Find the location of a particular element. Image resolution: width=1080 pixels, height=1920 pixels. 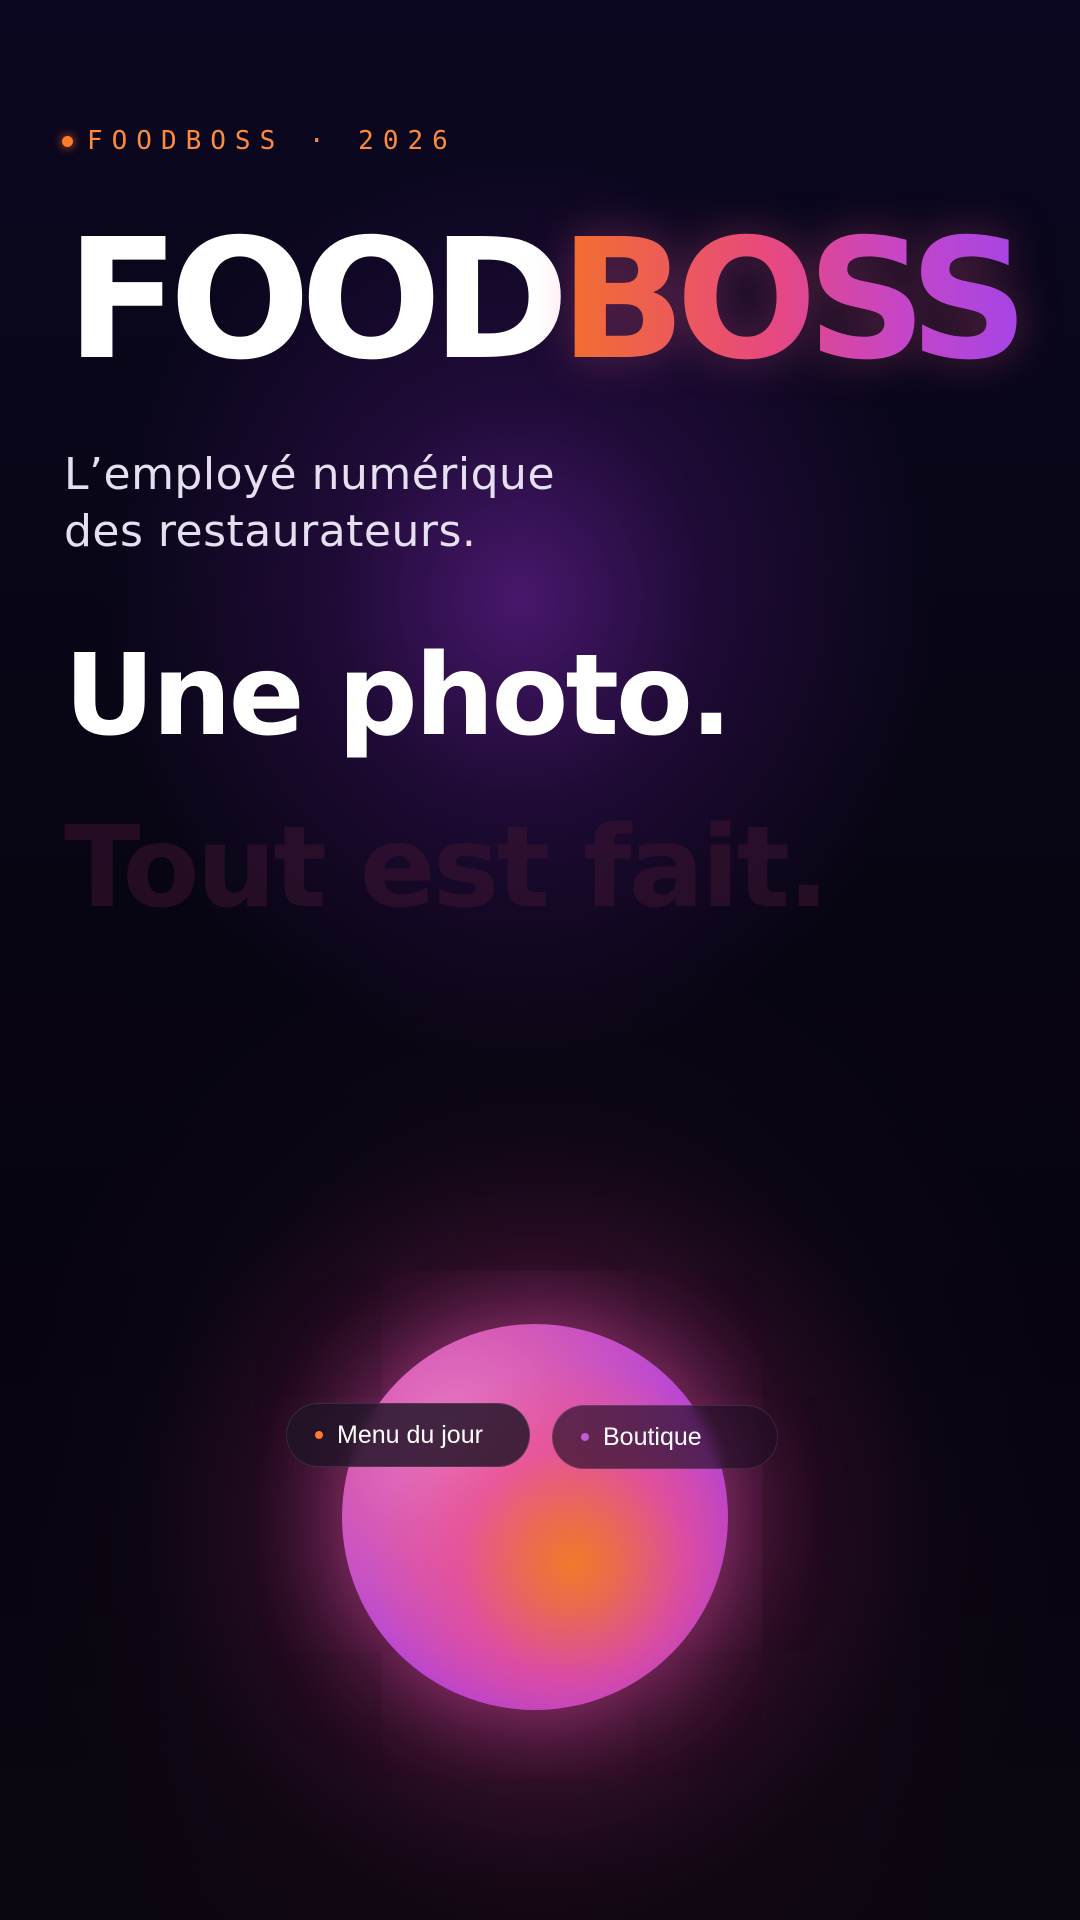

brand-logo: FOODBOSS is located at coordinates (547, 301).